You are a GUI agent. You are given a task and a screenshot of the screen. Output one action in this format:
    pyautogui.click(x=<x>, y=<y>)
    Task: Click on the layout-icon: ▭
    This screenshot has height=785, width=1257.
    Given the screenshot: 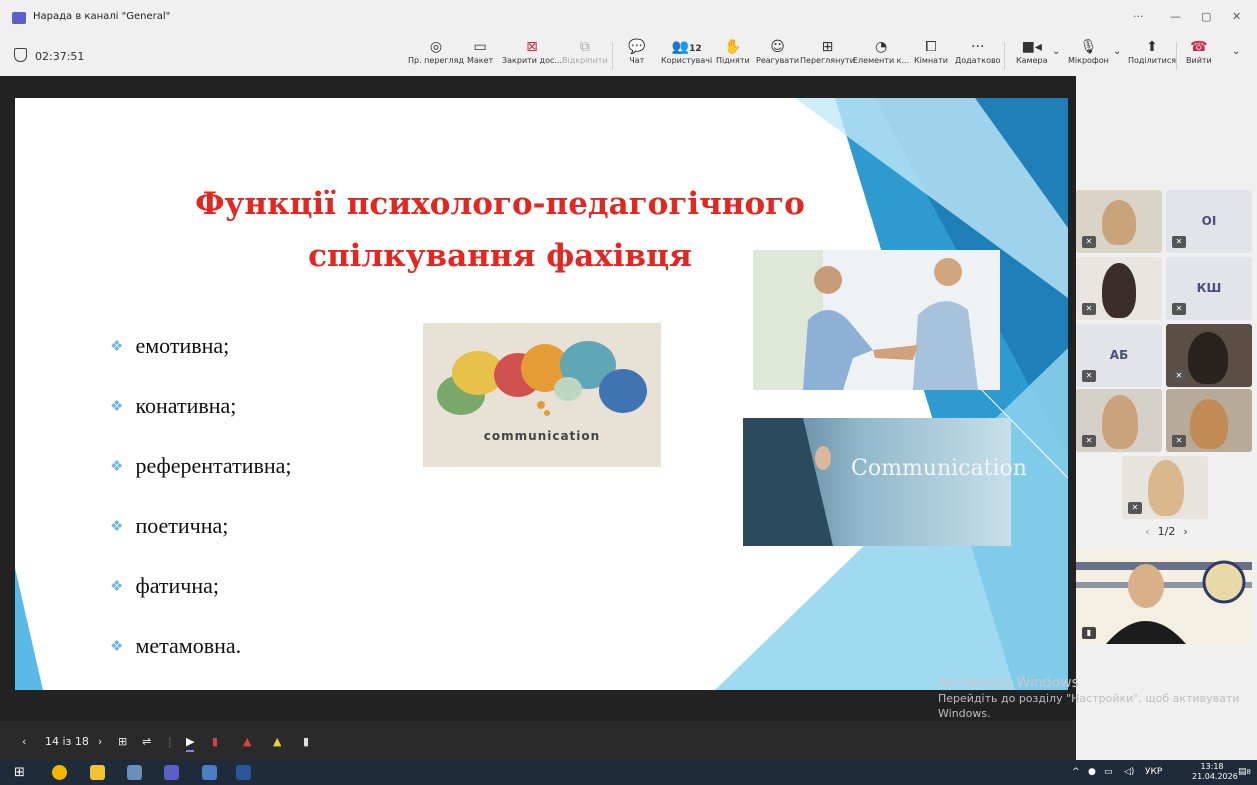 What is the action you would take?
    pyautogui.click(x=480, y=47)
    